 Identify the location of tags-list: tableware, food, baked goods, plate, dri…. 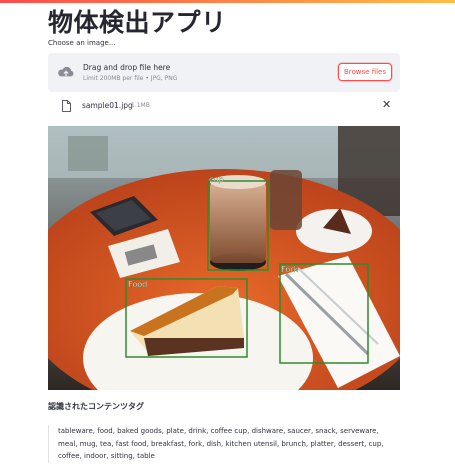
(224, 444).